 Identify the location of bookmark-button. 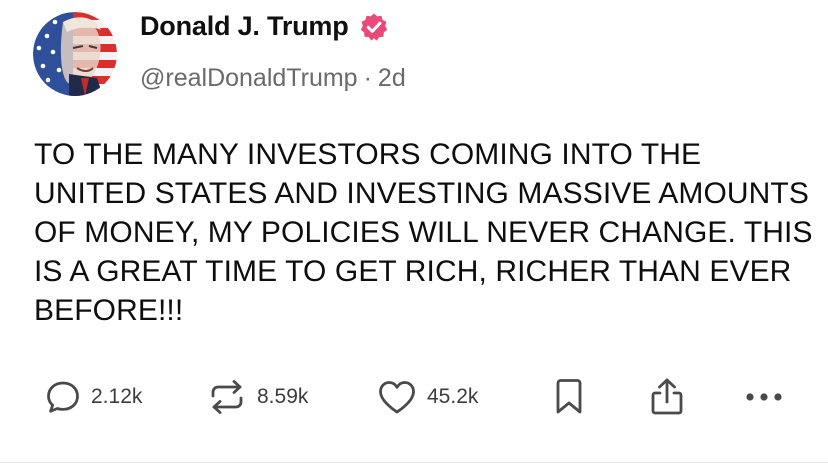
(569, 397).